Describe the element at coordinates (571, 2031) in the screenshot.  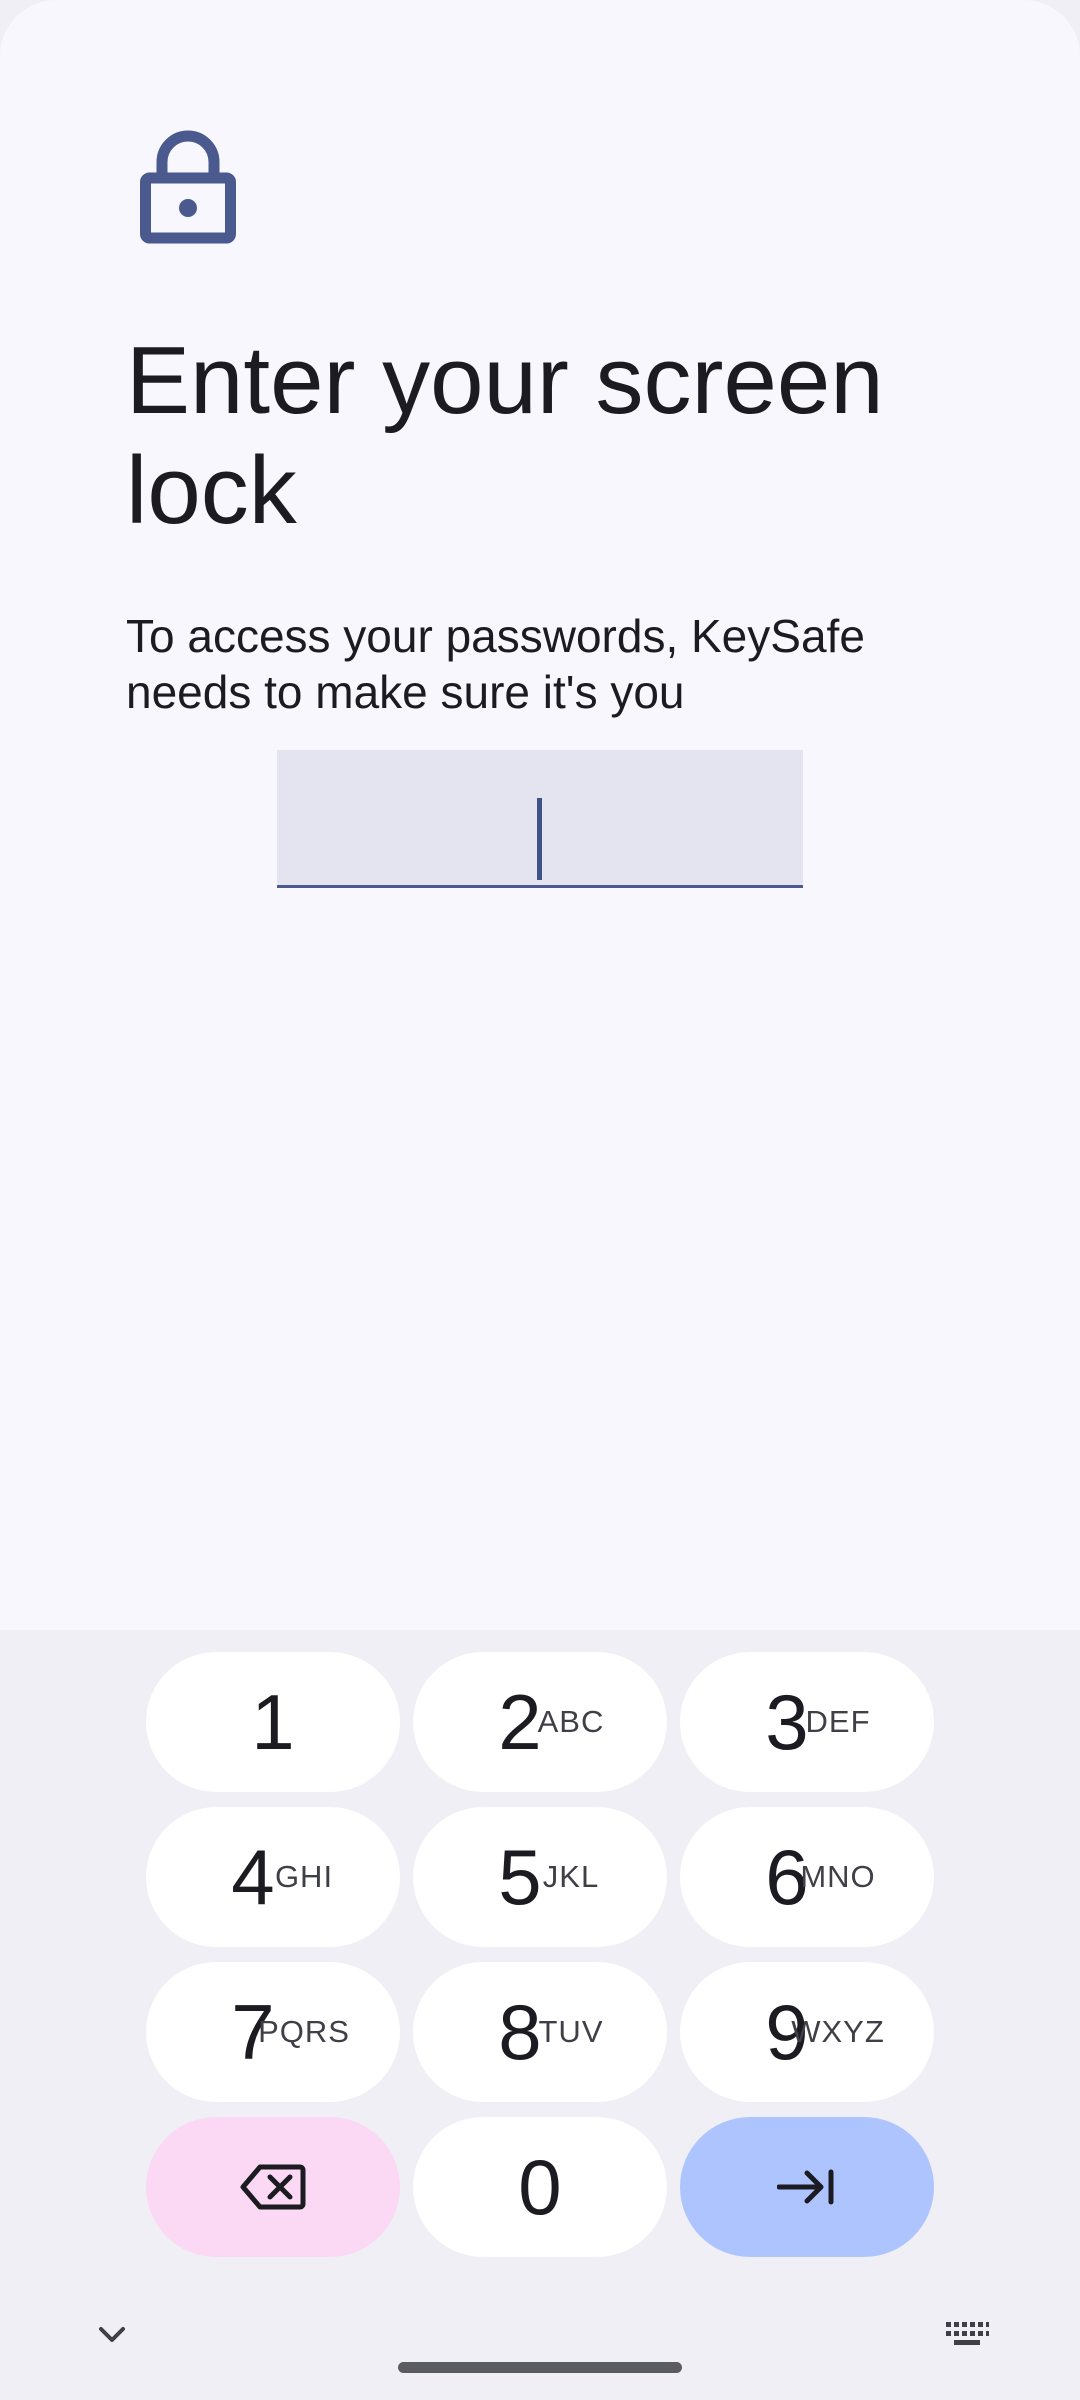
I see `key-letters: TUV` at that location.